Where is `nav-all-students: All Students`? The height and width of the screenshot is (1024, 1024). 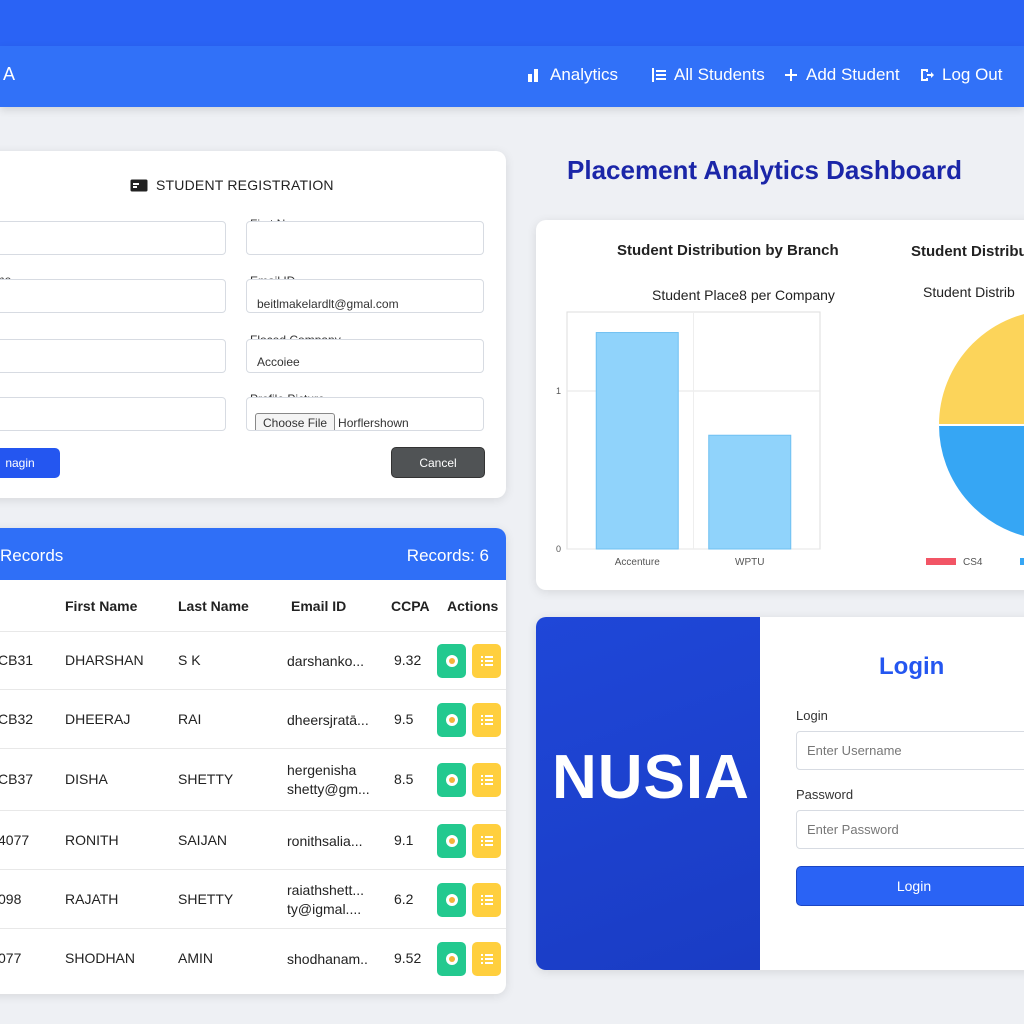 nav-all-students: All Students is located at coordinates (708, 75).